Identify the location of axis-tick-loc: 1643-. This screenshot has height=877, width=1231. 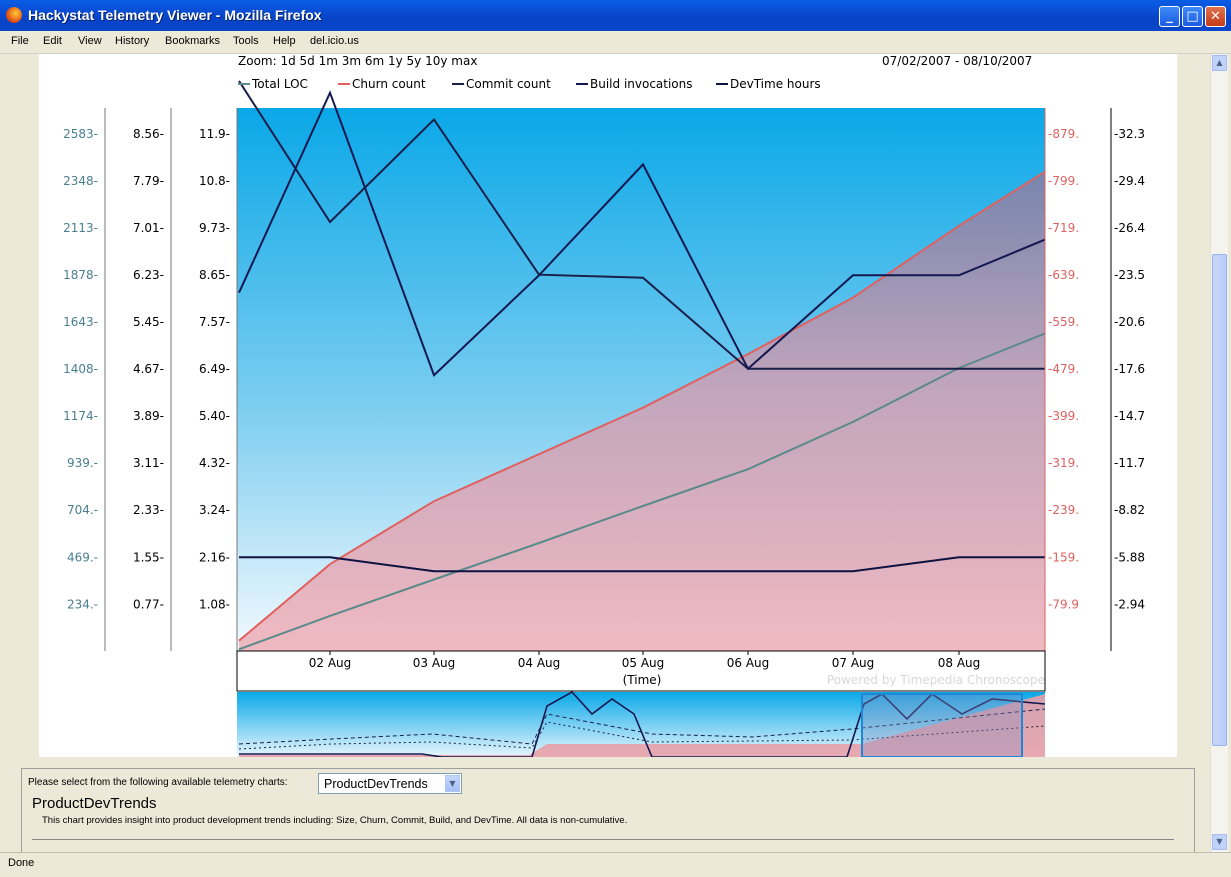
(80, 322).